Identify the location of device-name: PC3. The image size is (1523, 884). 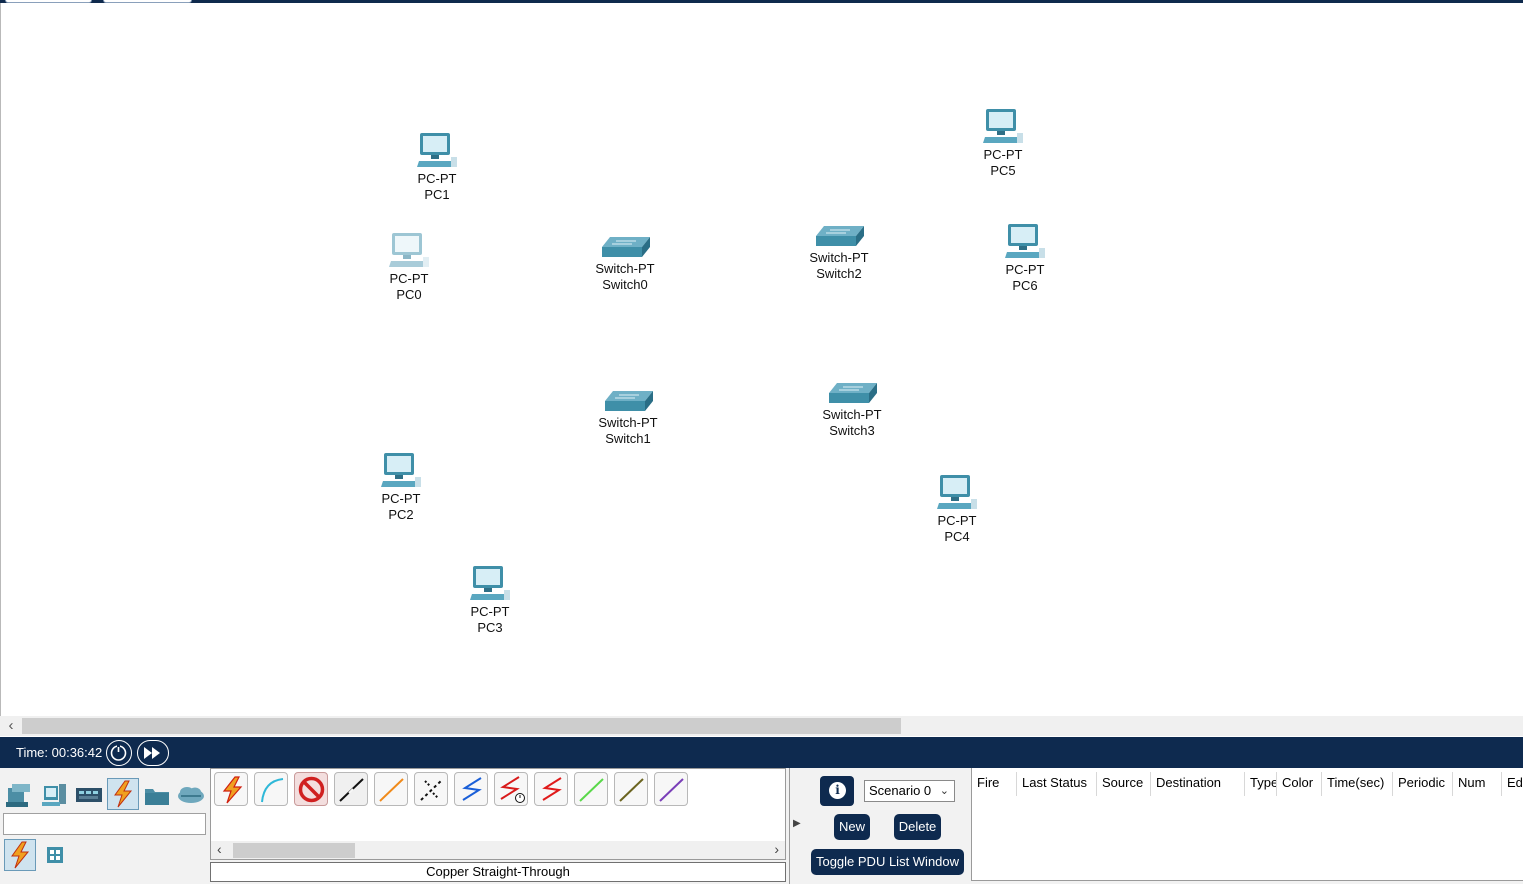
(490, 627).